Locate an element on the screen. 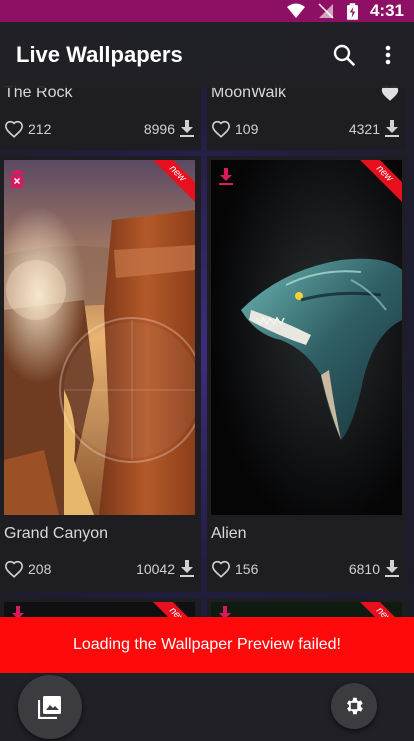  downloads-count: 8996 is located at coordinates (159, 129).